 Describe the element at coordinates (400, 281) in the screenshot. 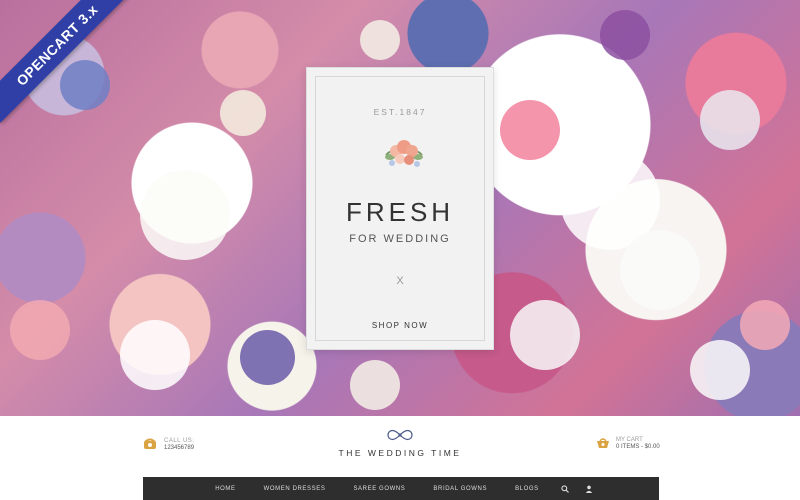

I see `divider-mark: X` at that location.